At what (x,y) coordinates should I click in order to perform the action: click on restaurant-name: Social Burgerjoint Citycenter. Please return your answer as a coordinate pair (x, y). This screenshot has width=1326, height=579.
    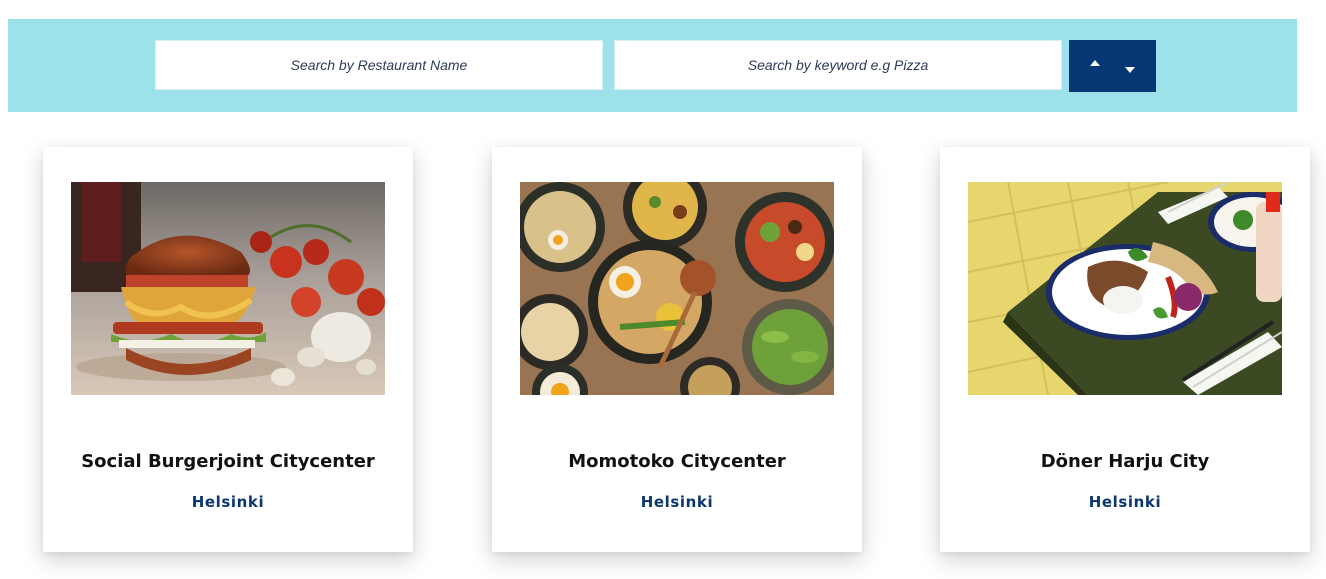
    Looking at the image, I should click on (228, 461).